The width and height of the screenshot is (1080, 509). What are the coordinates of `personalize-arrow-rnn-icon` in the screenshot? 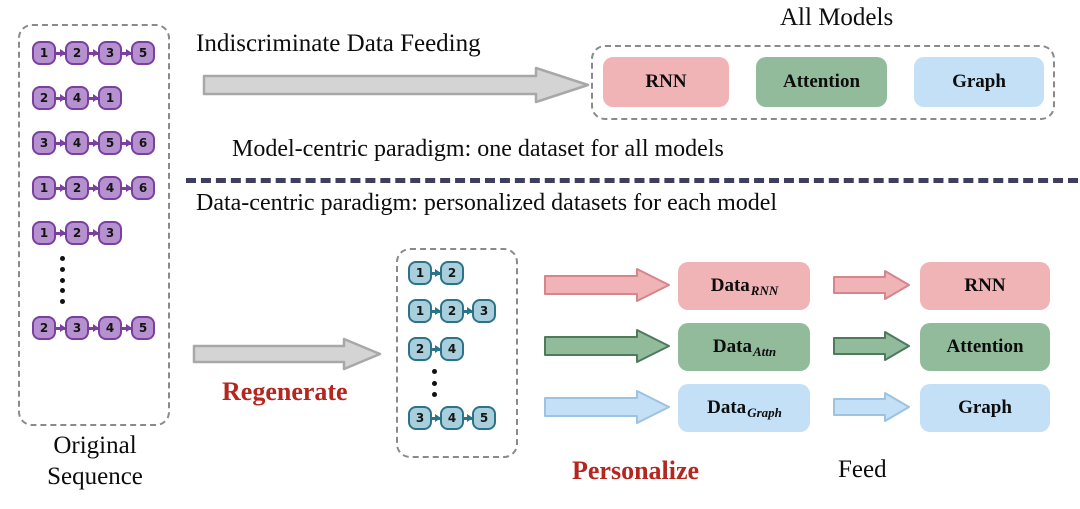 It's located at (607, 285).